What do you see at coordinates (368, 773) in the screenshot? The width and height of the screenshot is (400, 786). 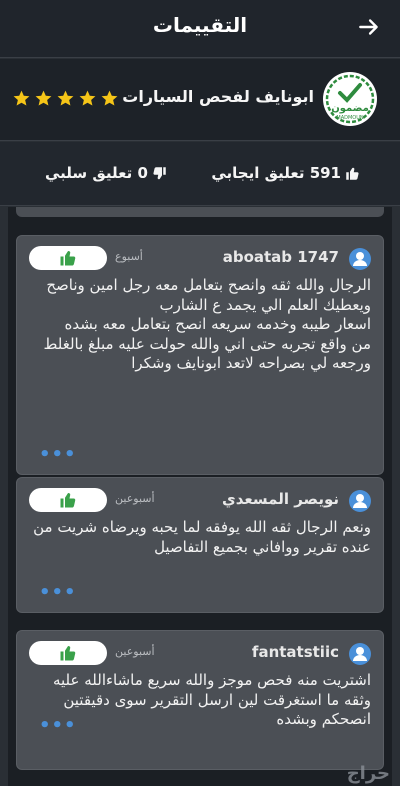 I see `haraj-watermark: حراج` at bounding box center [368, 773].